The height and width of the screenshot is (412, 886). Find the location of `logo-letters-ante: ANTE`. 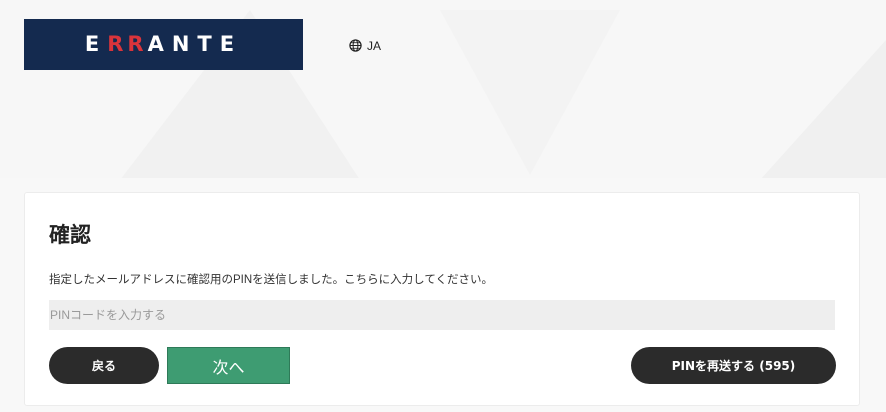

logo-letters-ante: ANTE is located at coordinates (195, 44).